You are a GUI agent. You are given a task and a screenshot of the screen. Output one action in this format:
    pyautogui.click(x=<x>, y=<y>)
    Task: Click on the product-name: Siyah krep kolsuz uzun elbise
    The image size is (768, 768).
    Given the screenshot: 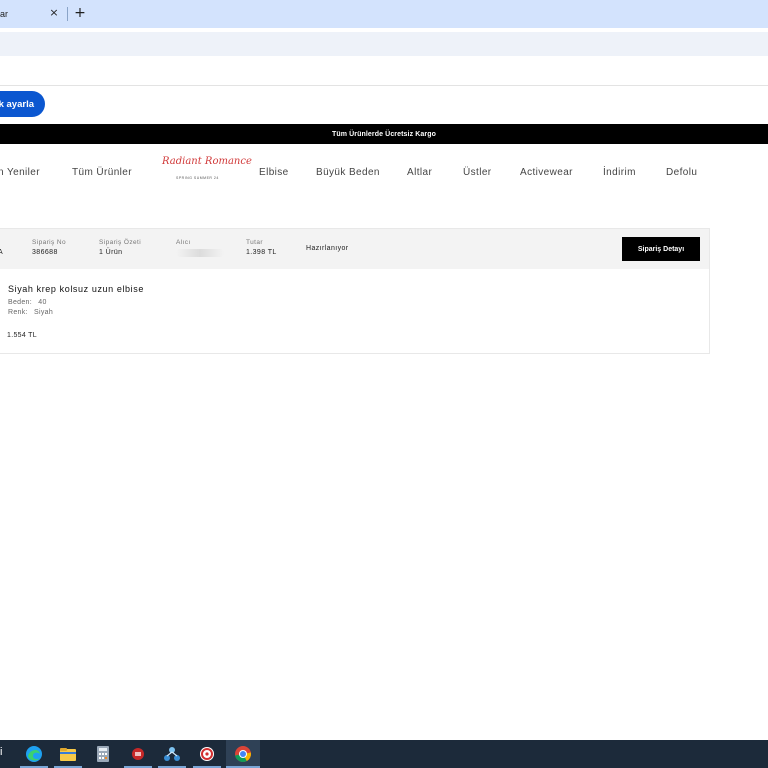 What is the action you would take?
    pyautogui.click(x=76, y=289)
    